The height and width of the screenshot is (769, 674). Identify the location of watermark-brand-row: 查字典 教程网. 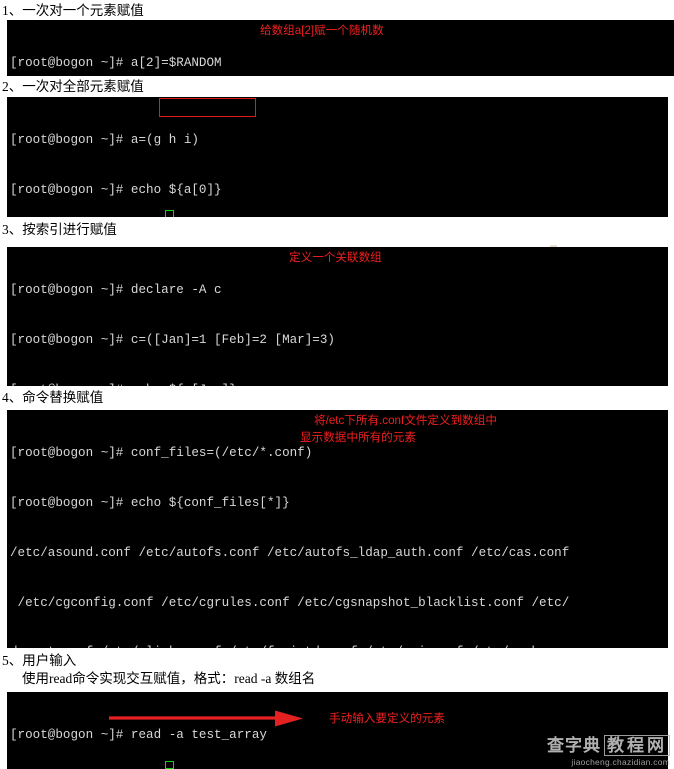
(608, 743).